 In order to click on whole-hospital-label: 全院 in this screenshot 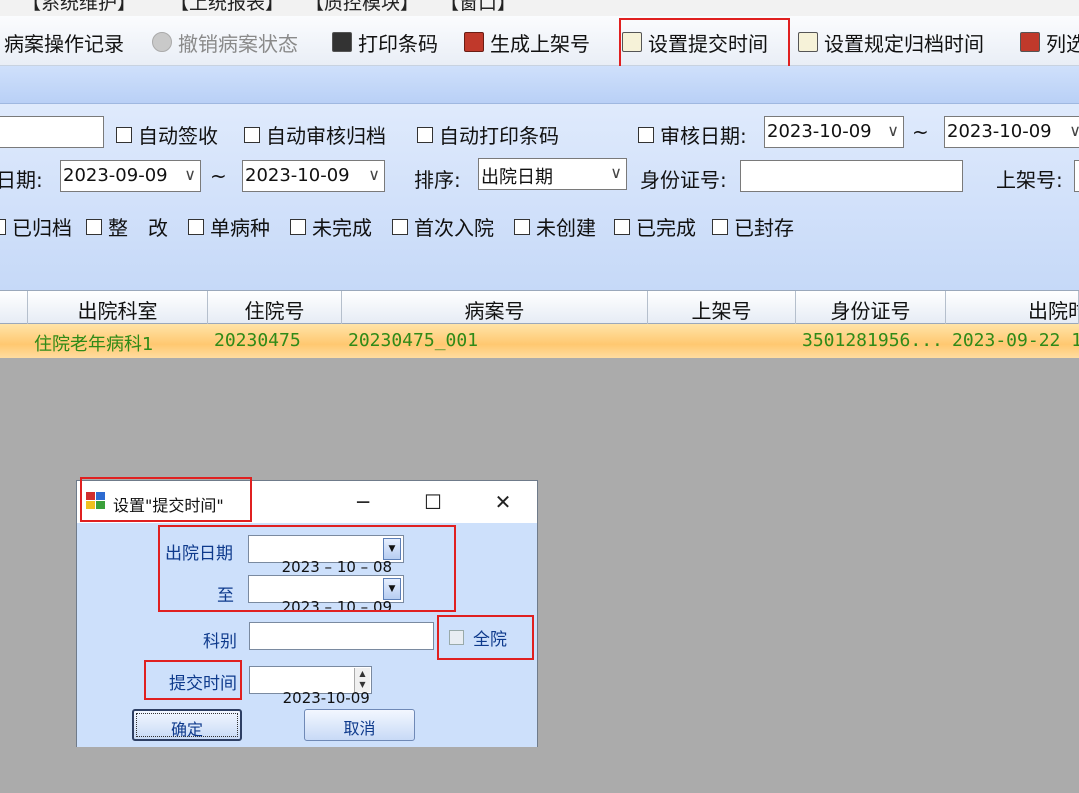, I will do `click(490, 640)`.